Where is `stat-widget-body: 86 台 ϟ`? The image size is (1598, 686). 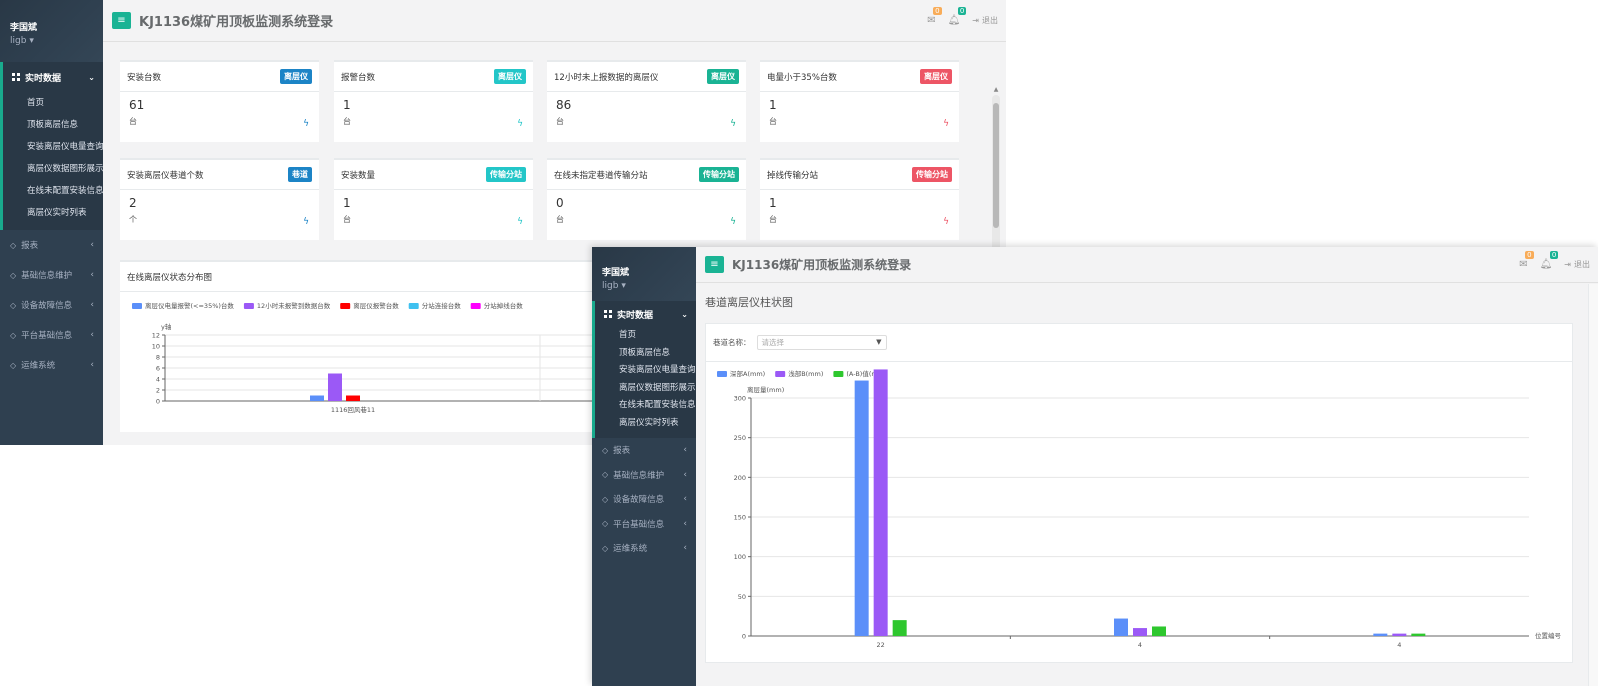 stat-widget-body: 86 台 ϟ is located at coordinates (646, 112).